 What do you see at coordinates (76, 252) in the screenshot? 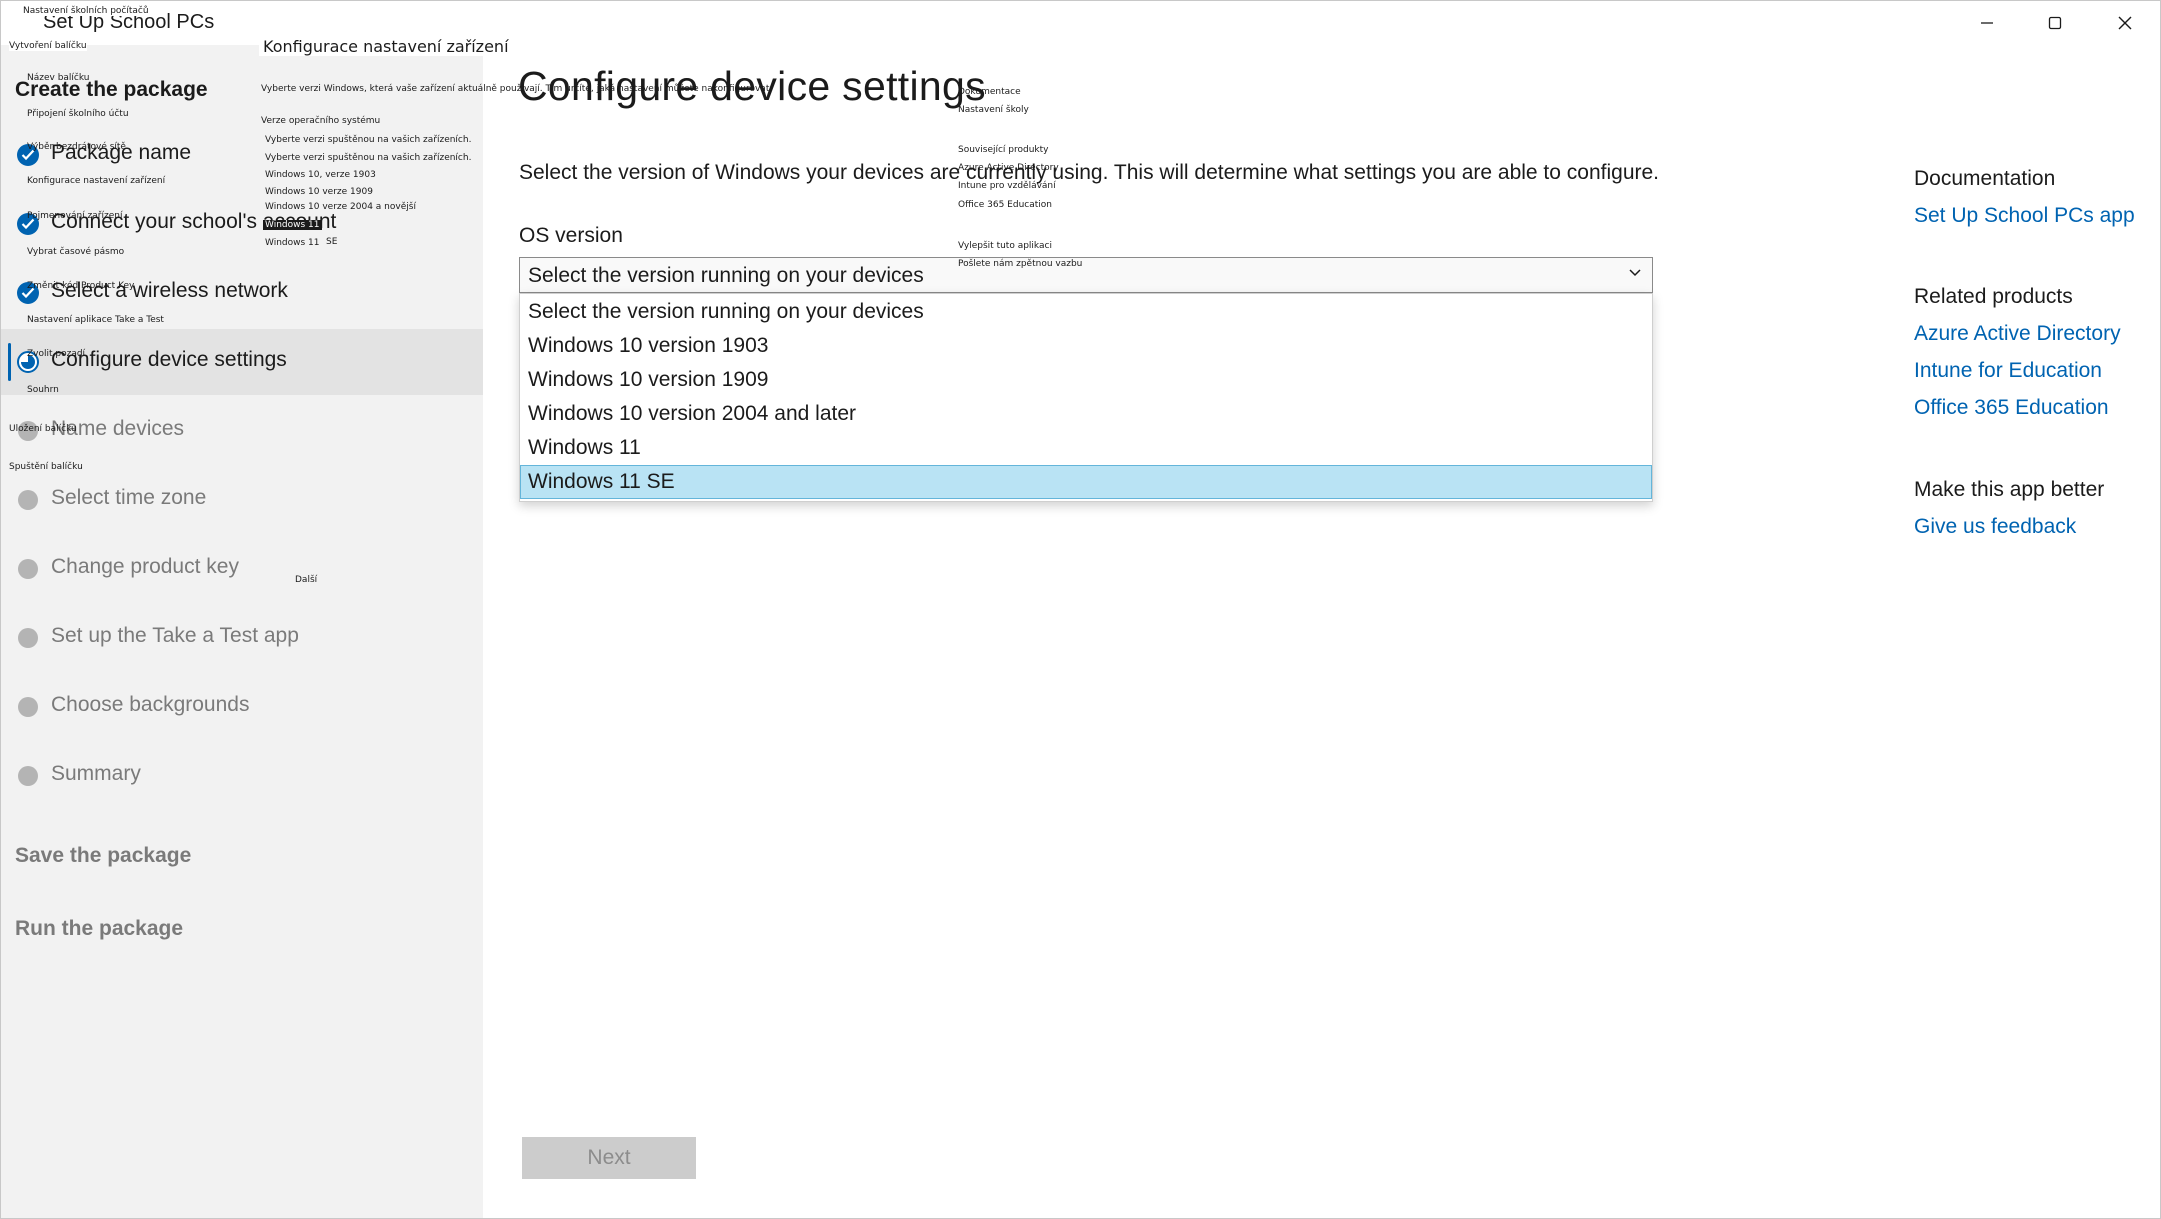
I see `cz-step-time-zone: Vybrat časové pásmo` at bounding box center [76, 252].